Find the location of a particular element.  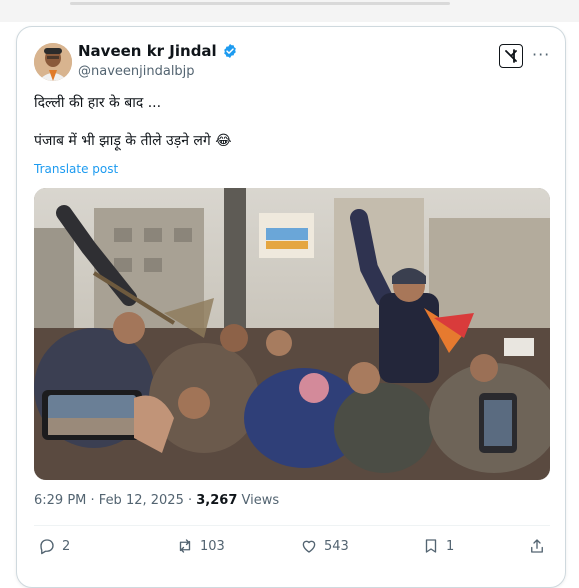

tweet-text-line-2: पंजाब में भी झाड़ू के तीले उड़ने लगे 😂 is located at coordinates (133, 141).